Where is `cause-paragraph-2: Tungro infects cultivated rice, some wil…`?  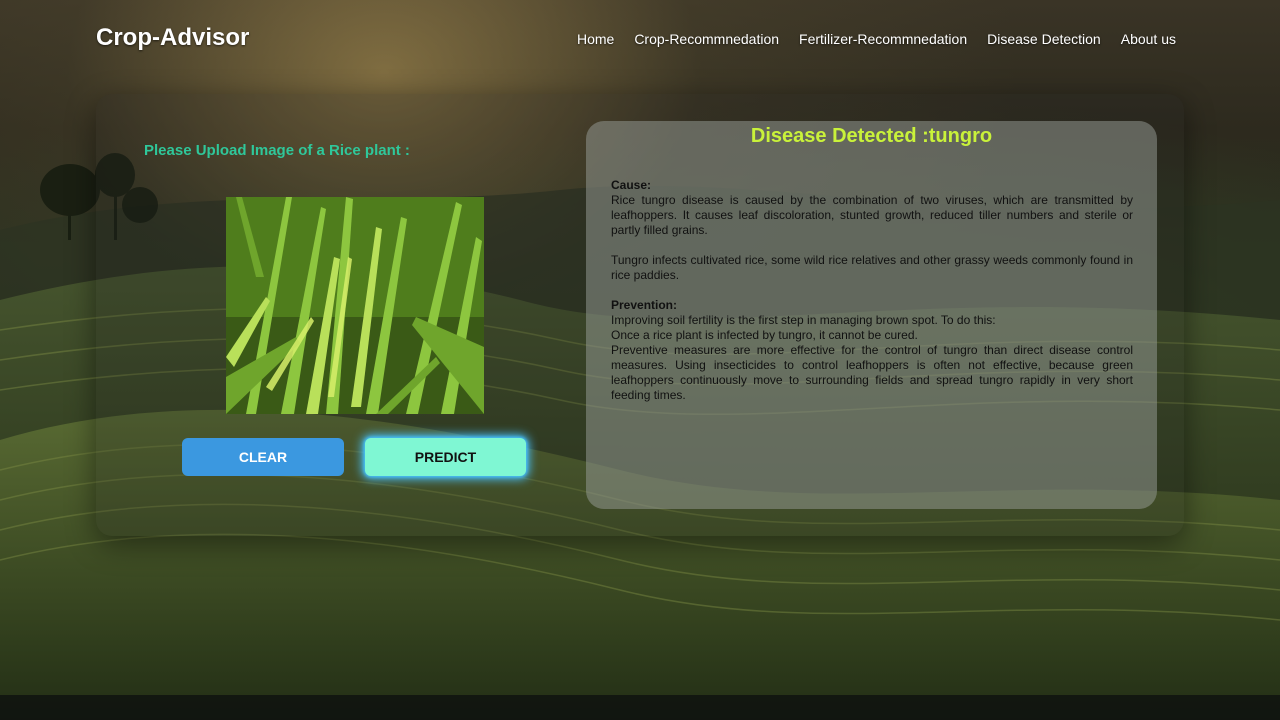
cause-paragraph-2: Tungro infects cultivated rice, some wil… is located at coordinates (872, 267).